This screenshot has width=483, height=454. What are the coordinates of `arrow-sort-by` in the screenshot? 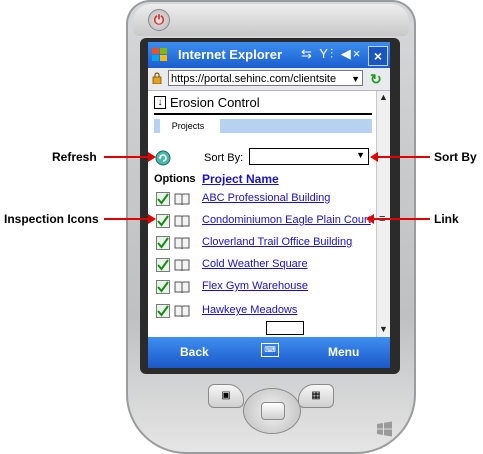 It's located at (404, 157).